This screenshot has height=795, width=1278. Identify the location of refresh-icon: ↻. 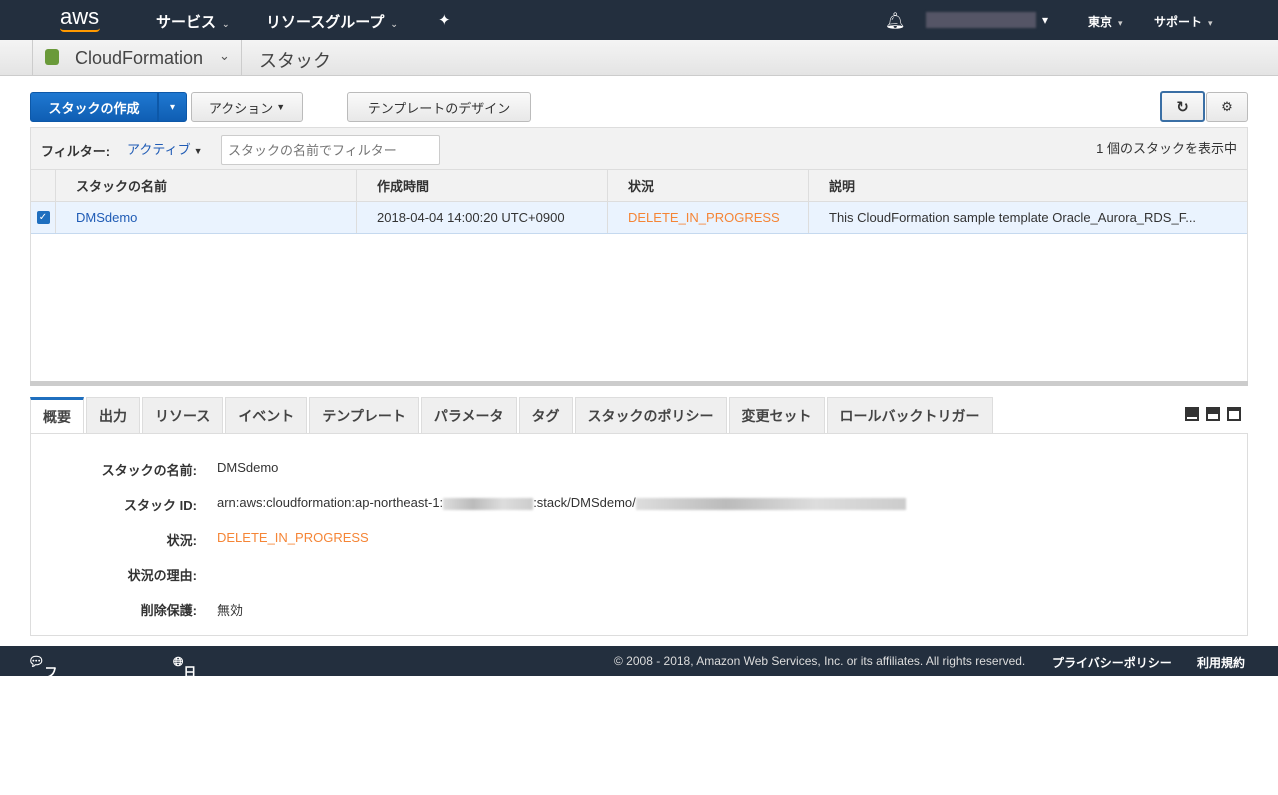
(1182, 107).